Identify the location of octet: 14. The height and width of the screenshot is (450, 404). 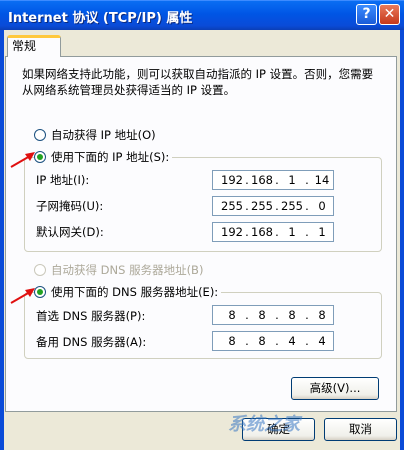
(322, 180).